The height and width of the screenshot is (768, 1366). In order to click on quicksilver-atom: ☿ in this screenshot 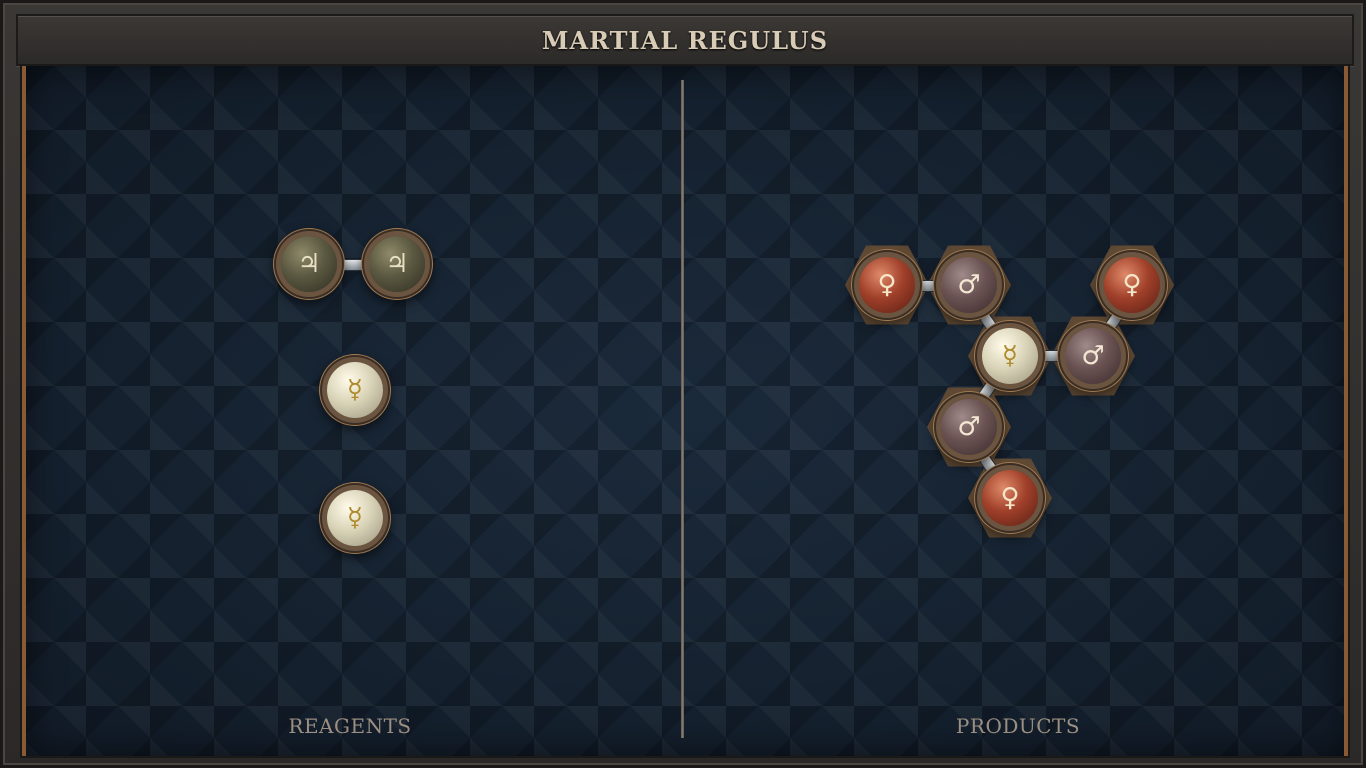, I will do `click(1010, 356)`.